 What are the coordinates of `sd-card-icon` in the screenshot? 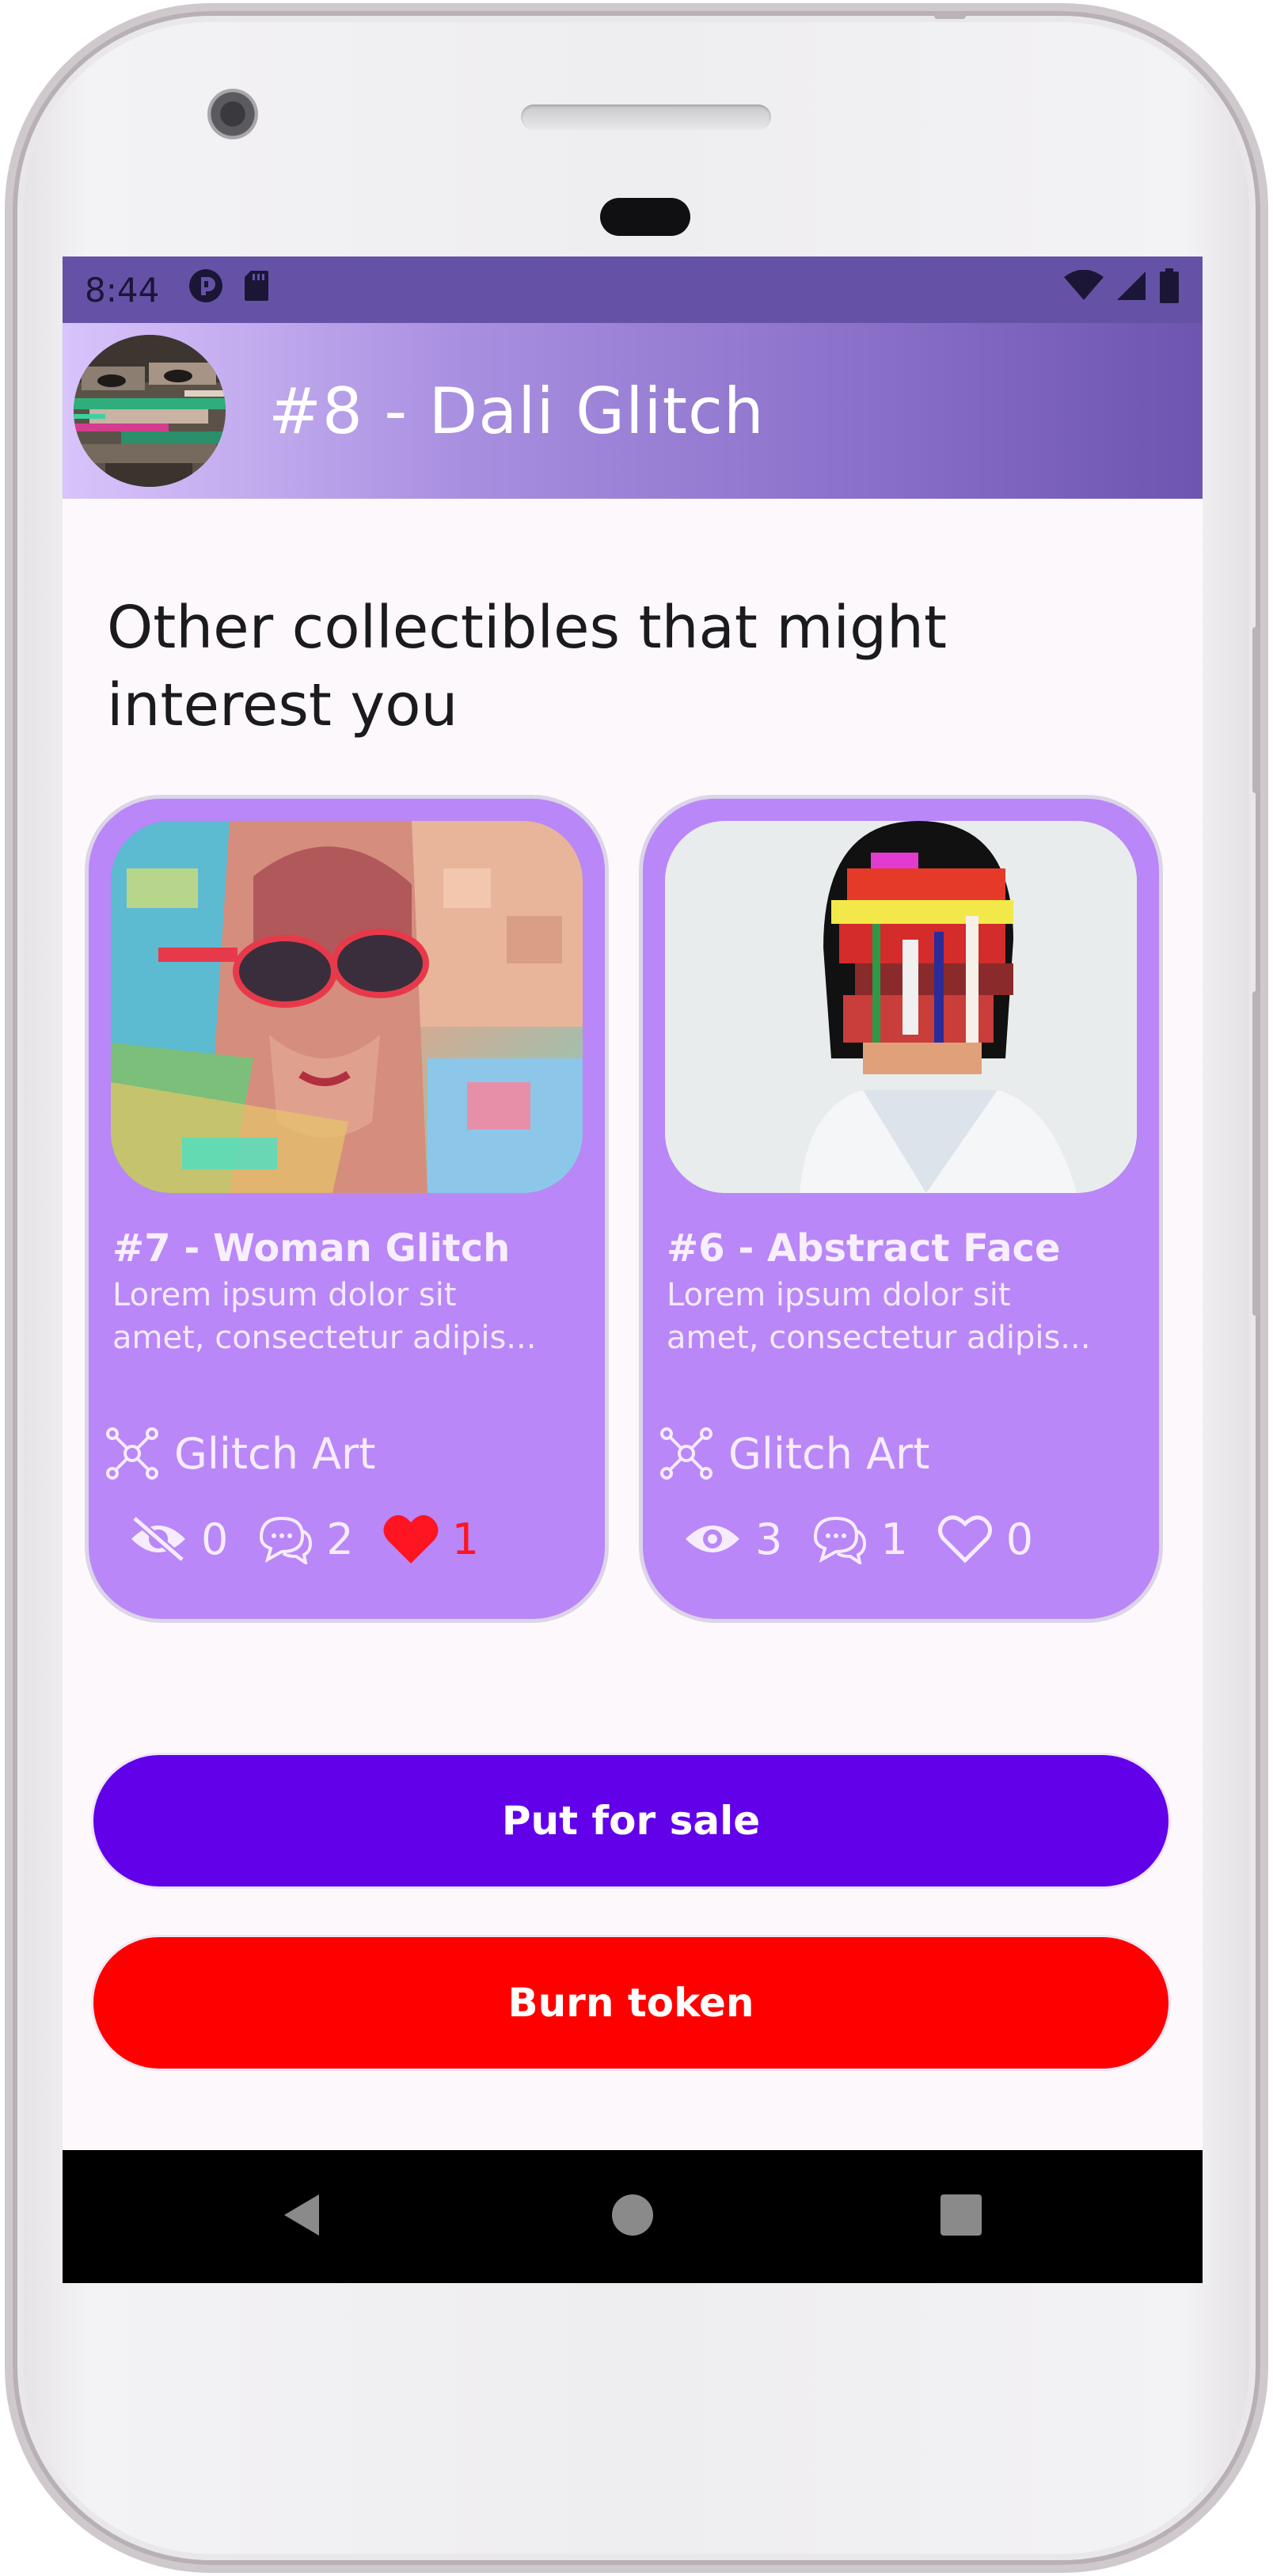 It's located at (256, 290).